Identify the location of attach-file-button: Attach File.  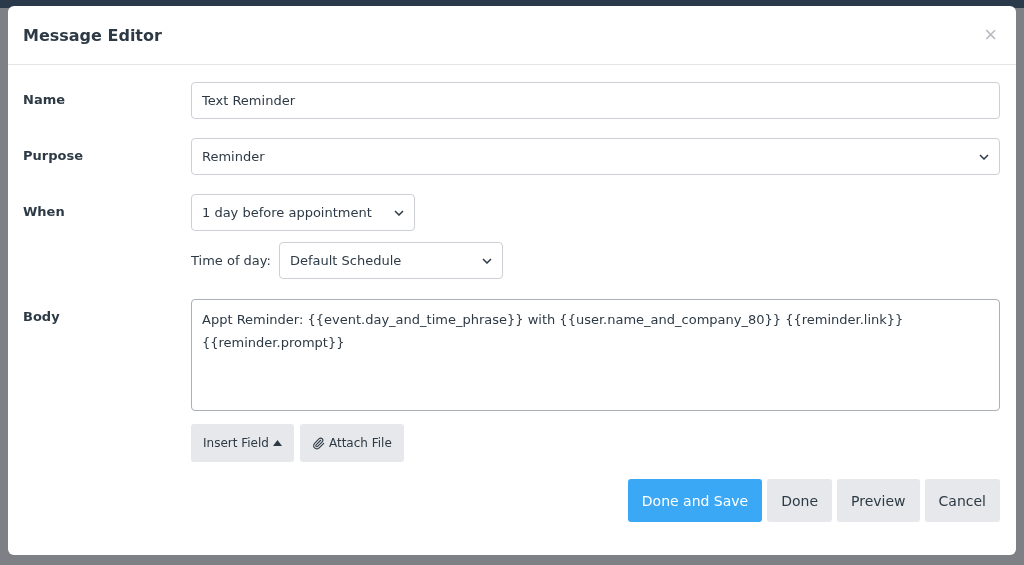
(351, 443).